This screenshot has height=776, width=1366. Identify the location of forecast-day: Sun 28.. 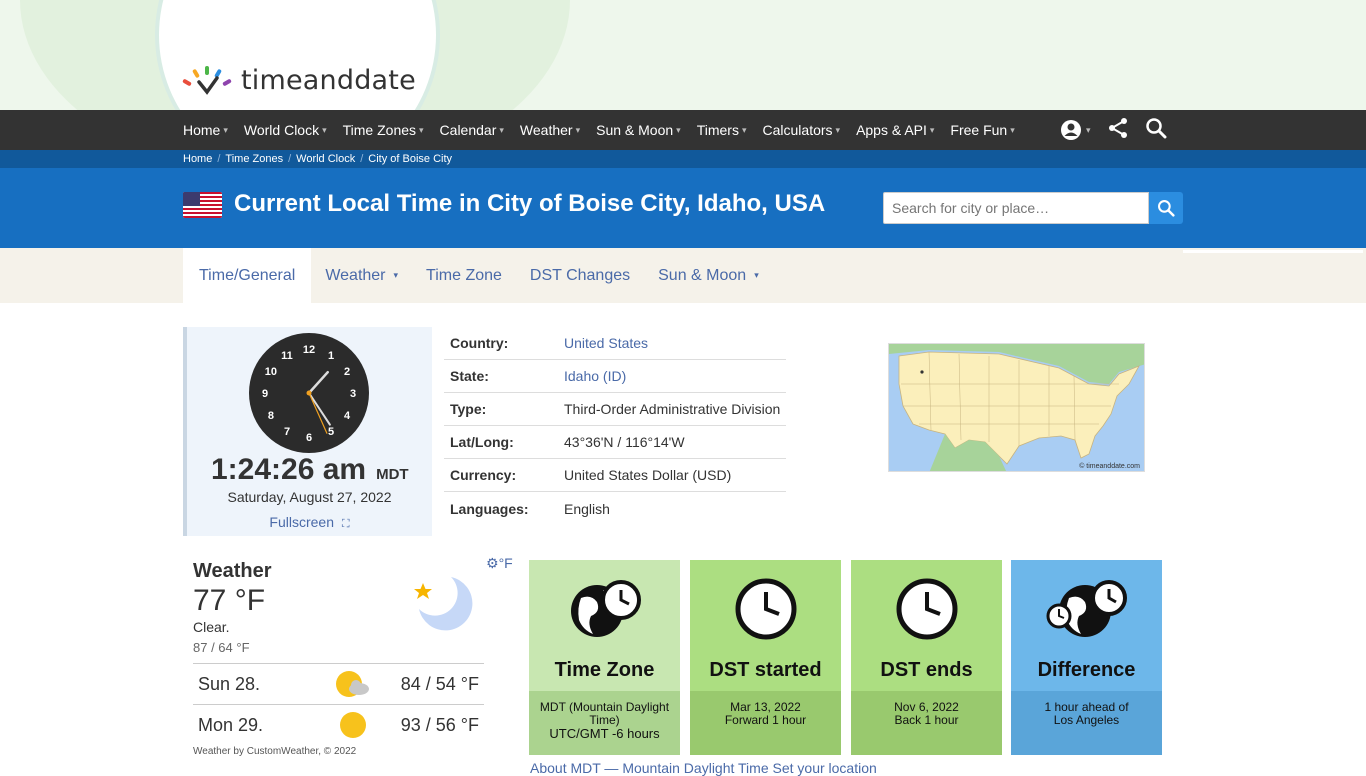
(229, 683).